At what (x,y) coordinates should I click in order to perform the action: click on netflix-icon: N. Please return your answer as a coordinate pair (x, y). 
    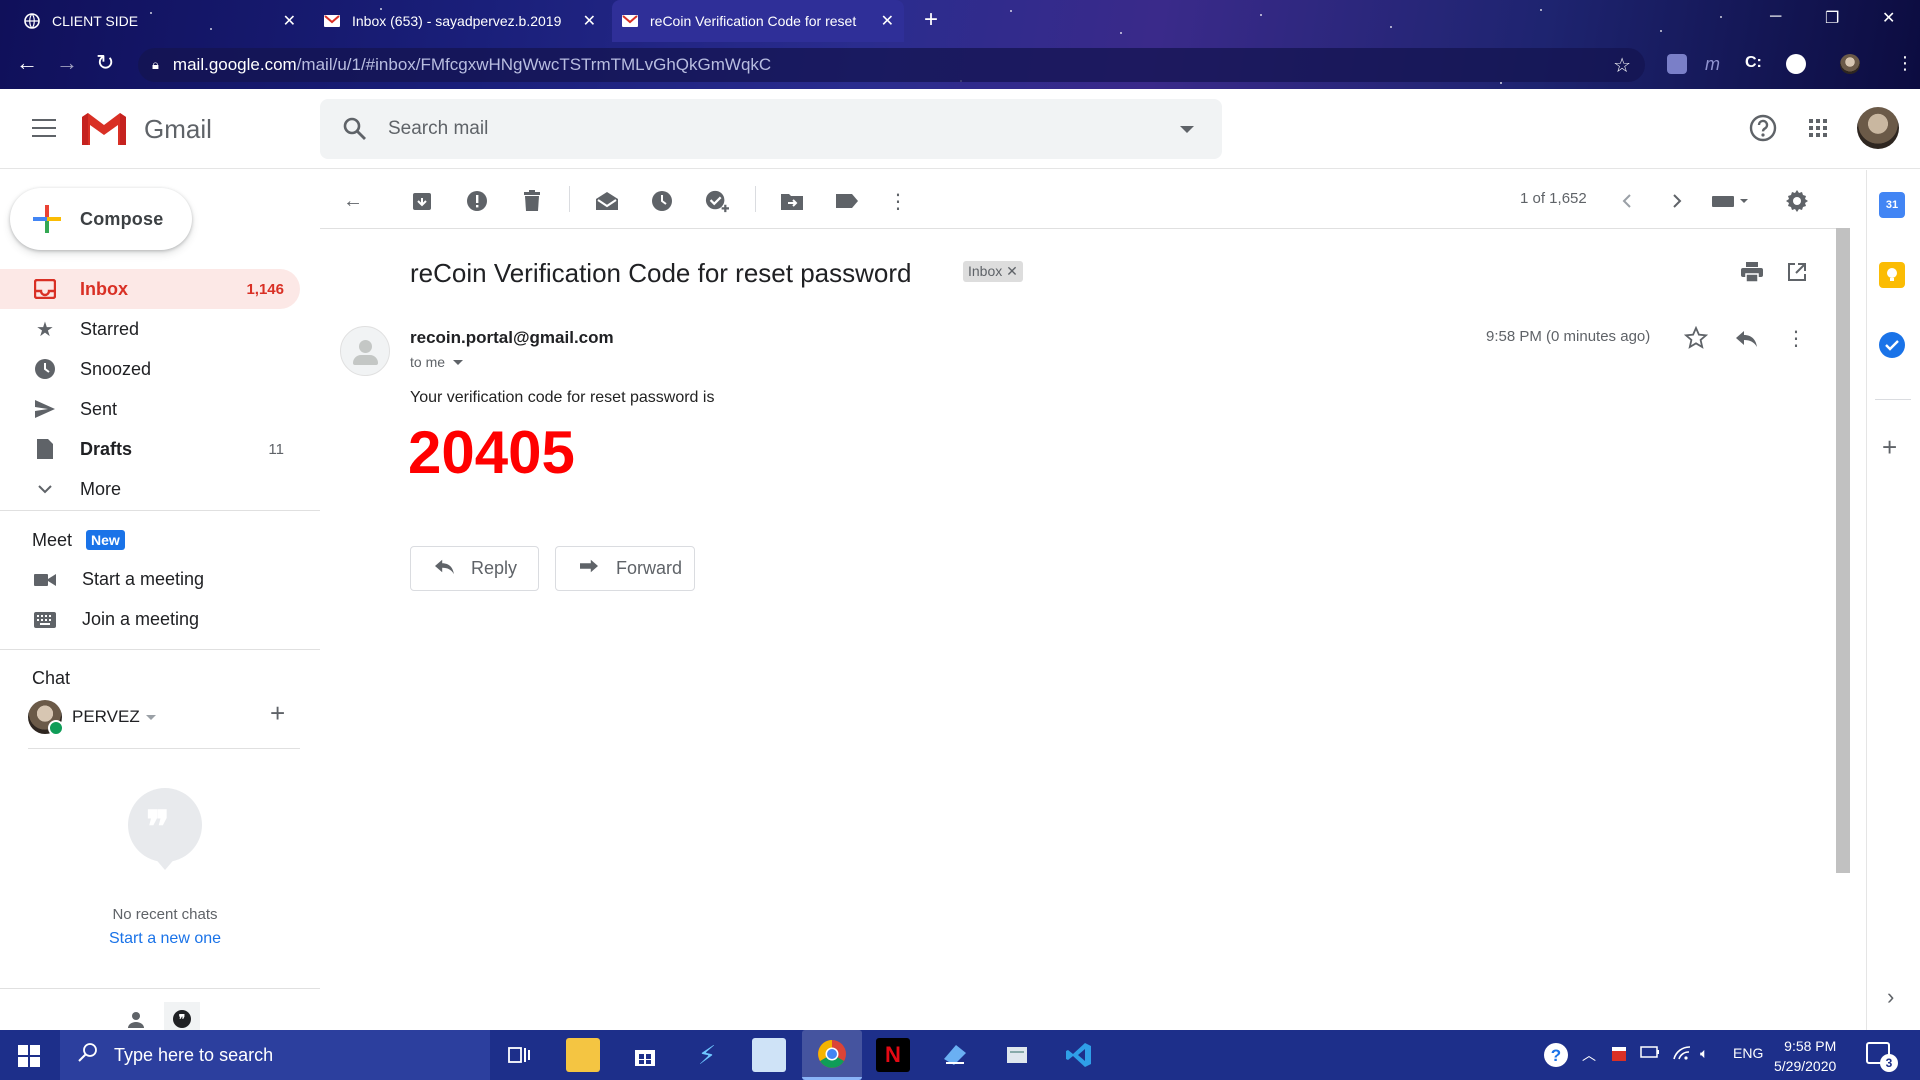
    Looking at the image, I should click on (893, 1055).